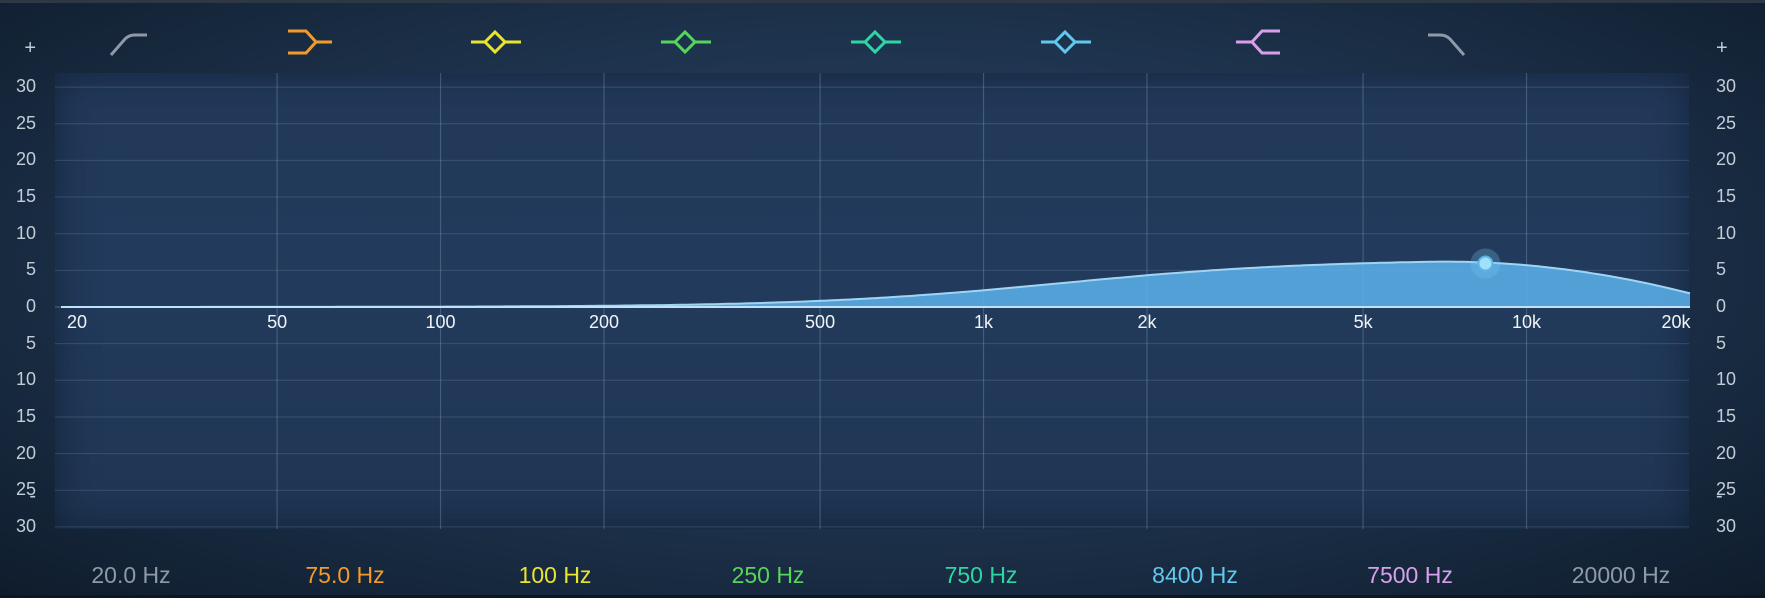  I want to click on scale-plus-right: +, so click(1722, 48).